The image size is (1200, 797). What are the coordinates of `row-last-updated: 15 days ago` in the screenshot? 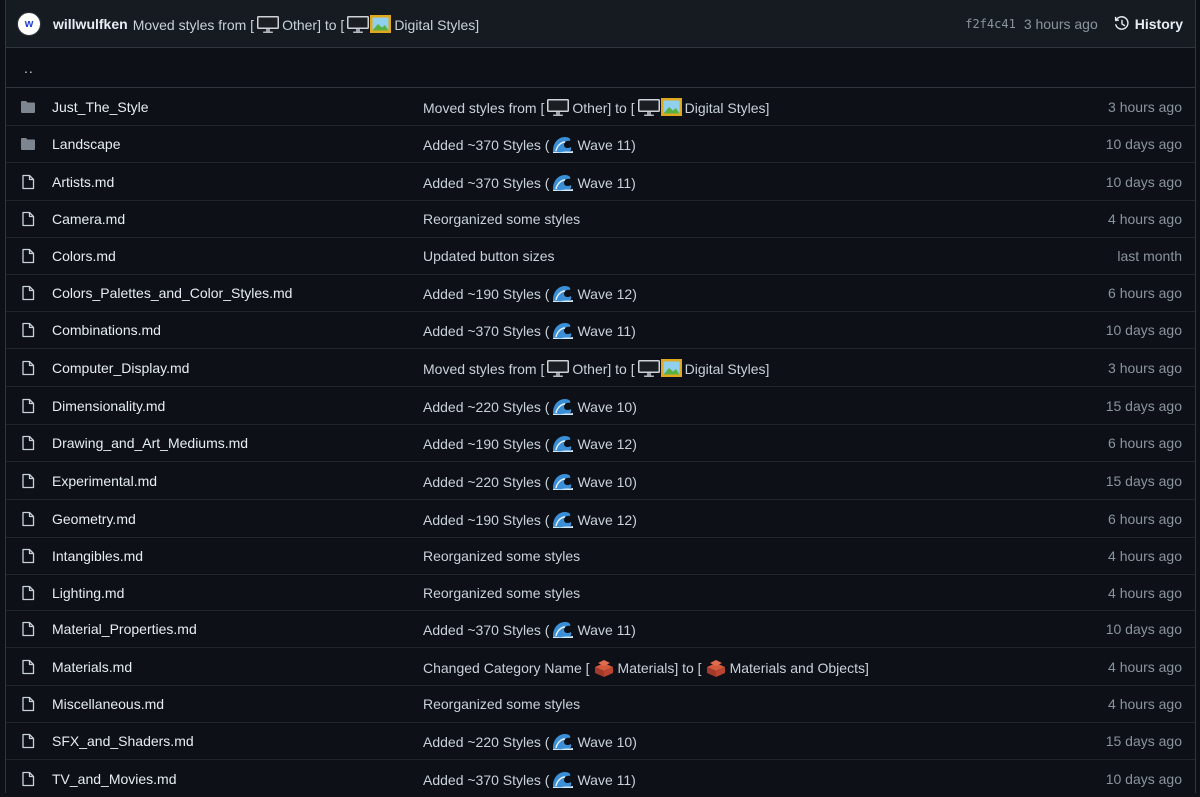 It's located at (1143, 741).